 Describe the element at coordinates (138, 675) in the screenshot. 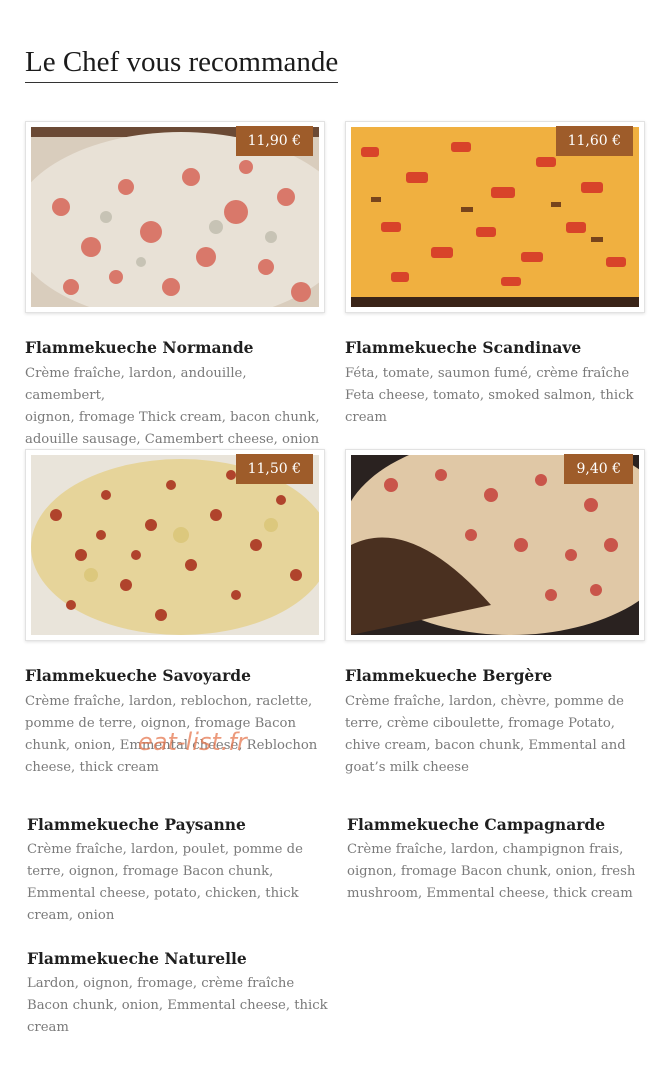

I see `dish-name: Flammekueche Savoyarde` at that location.